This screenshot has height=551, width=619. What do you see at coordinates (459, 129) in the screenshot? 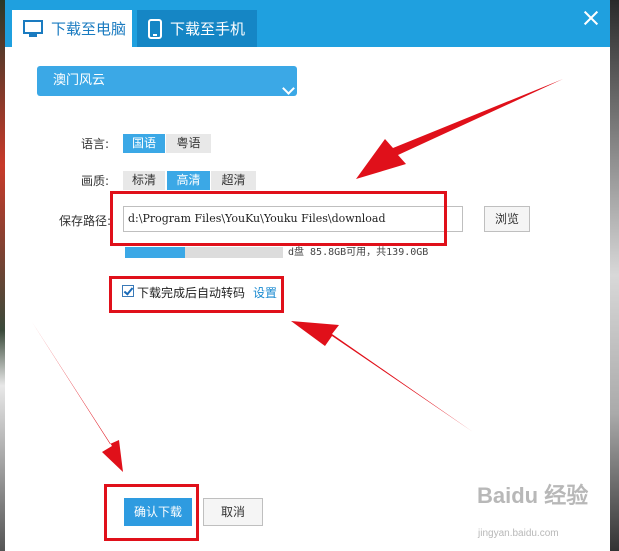
I see `annotation-arrow-top-right` at bounding box center [459, 129].